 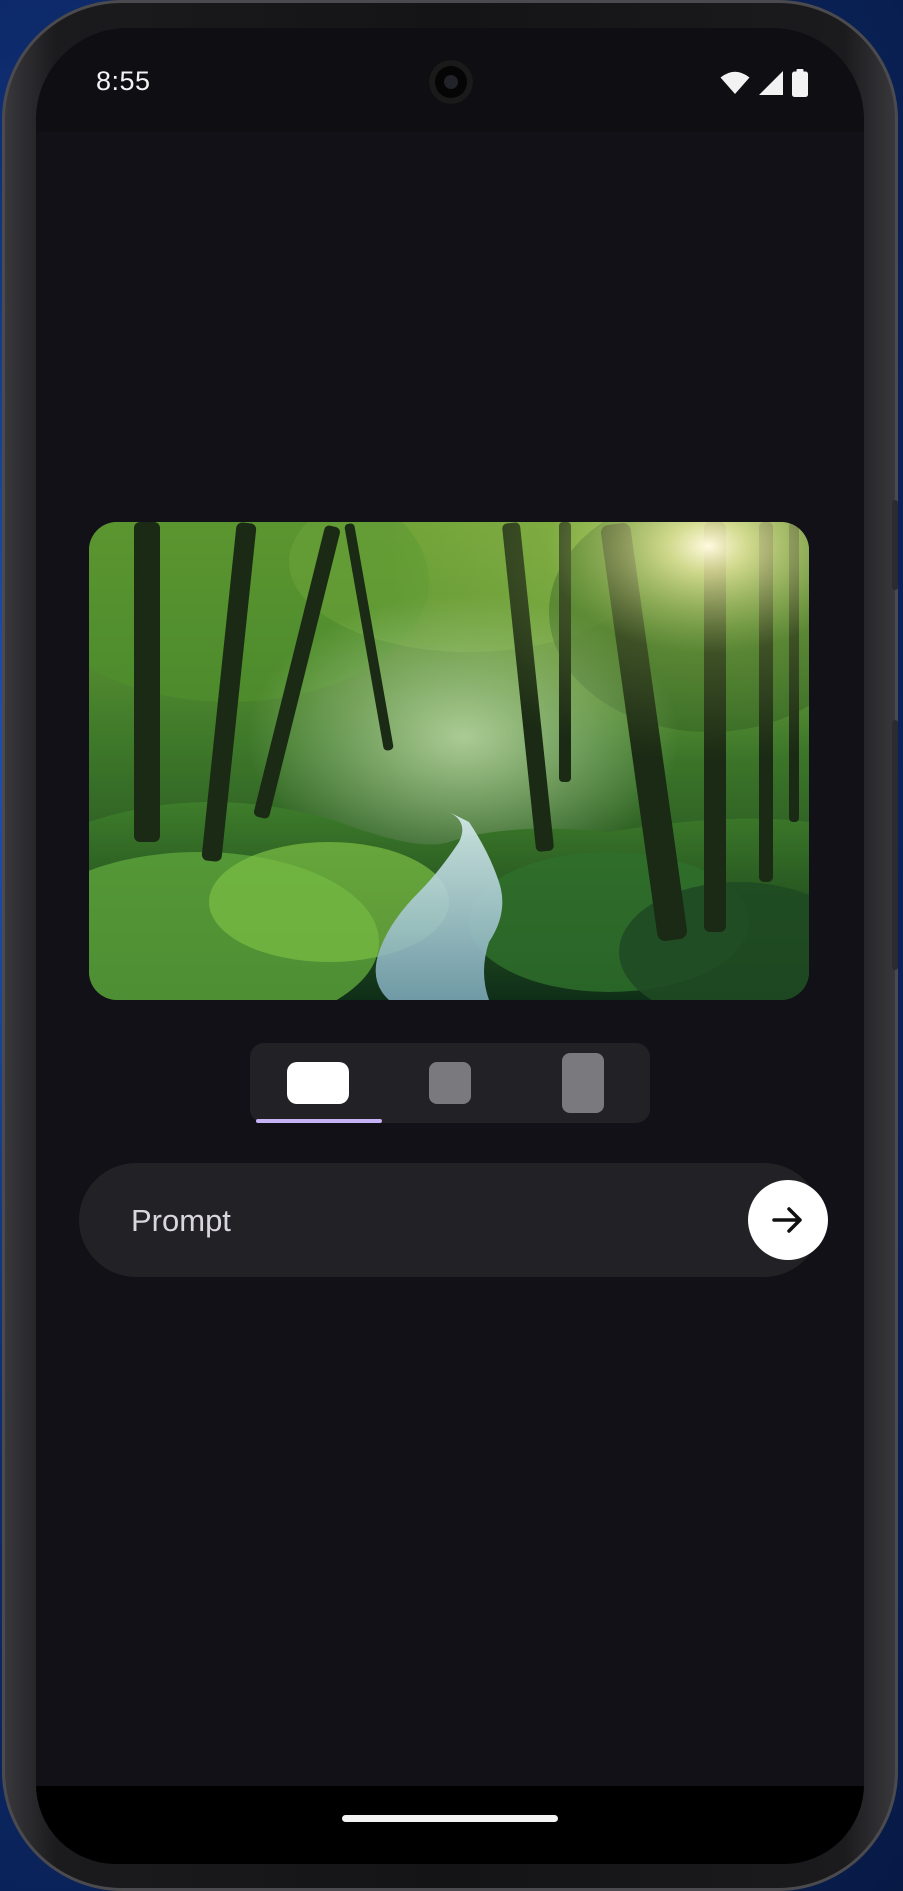 What do you see at coordinates (800, 83) in the screenshot?
I see `battery-icon` at bounding box center [800, 83].